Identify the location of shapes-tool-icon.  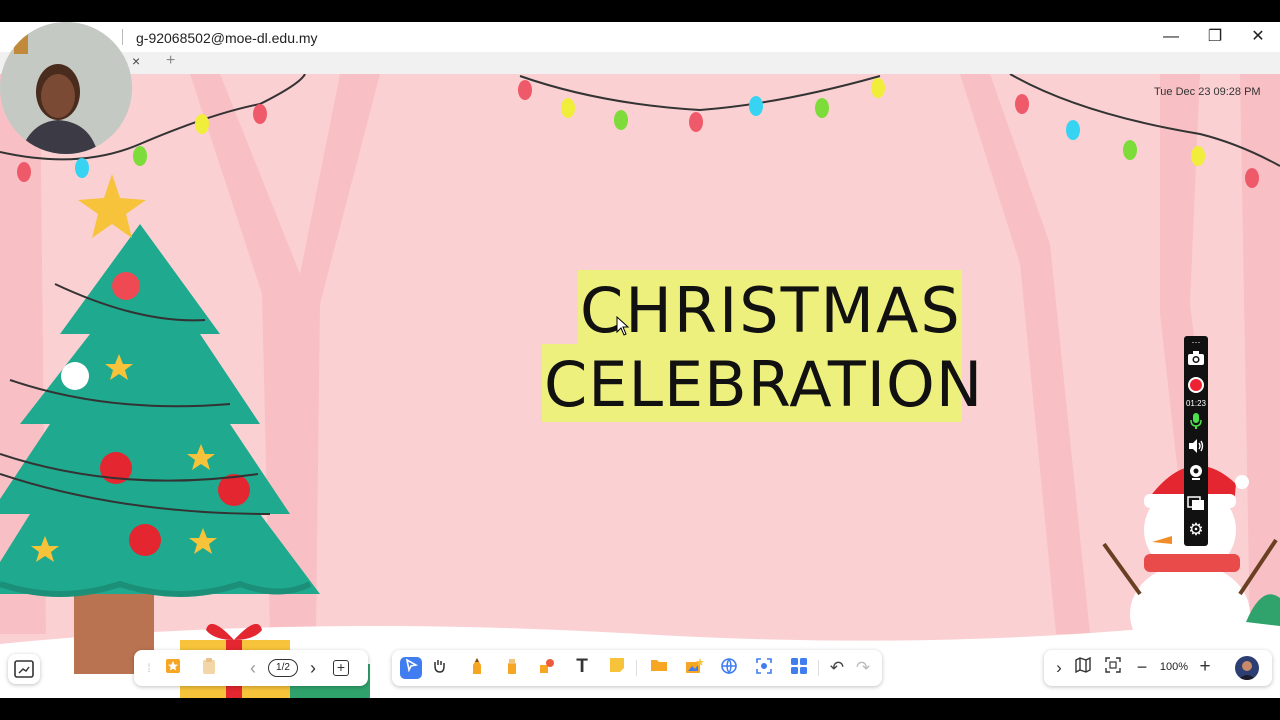
(547, 668).